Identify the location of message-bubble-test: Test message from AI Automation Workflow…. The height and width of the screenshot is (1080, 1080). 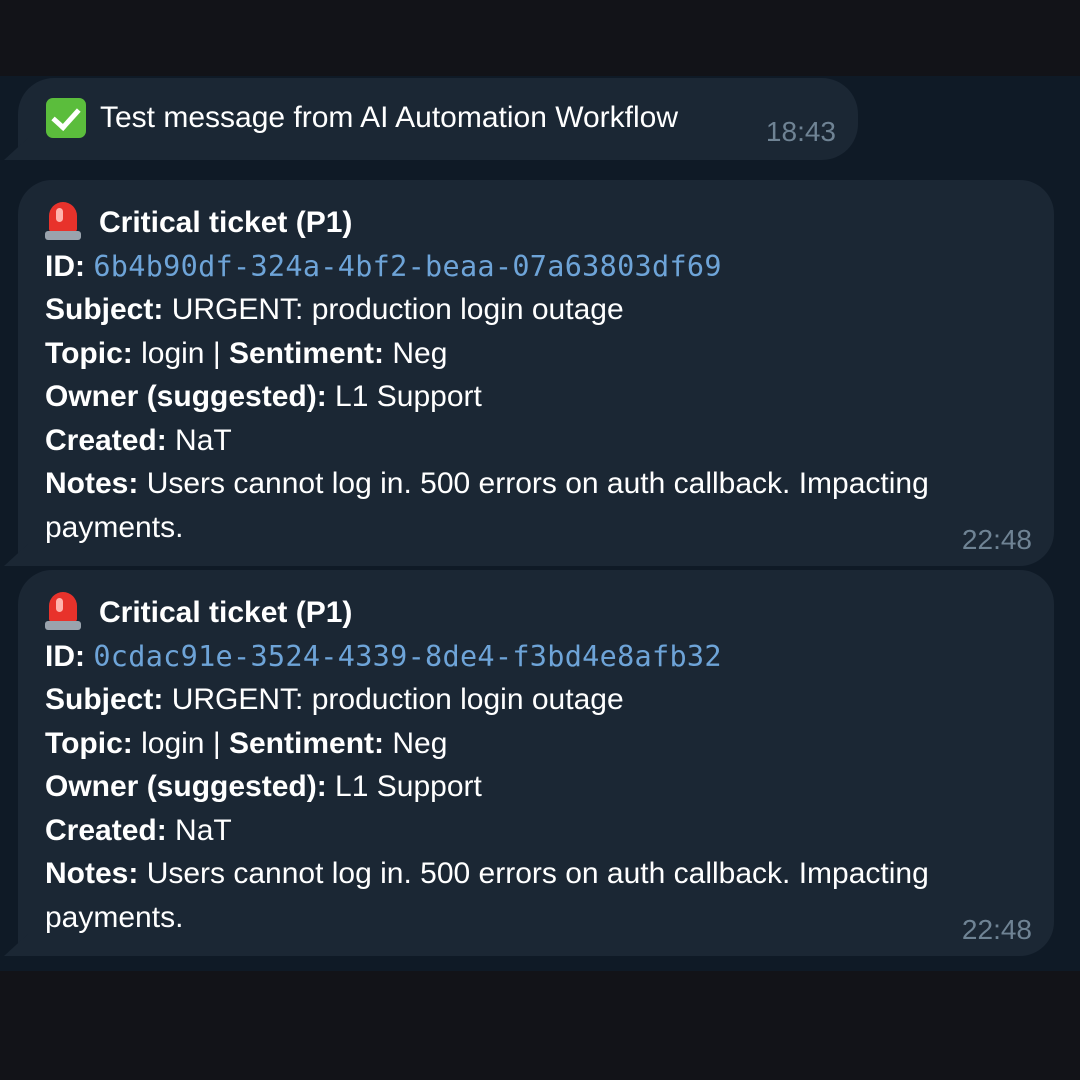
(431, 119).